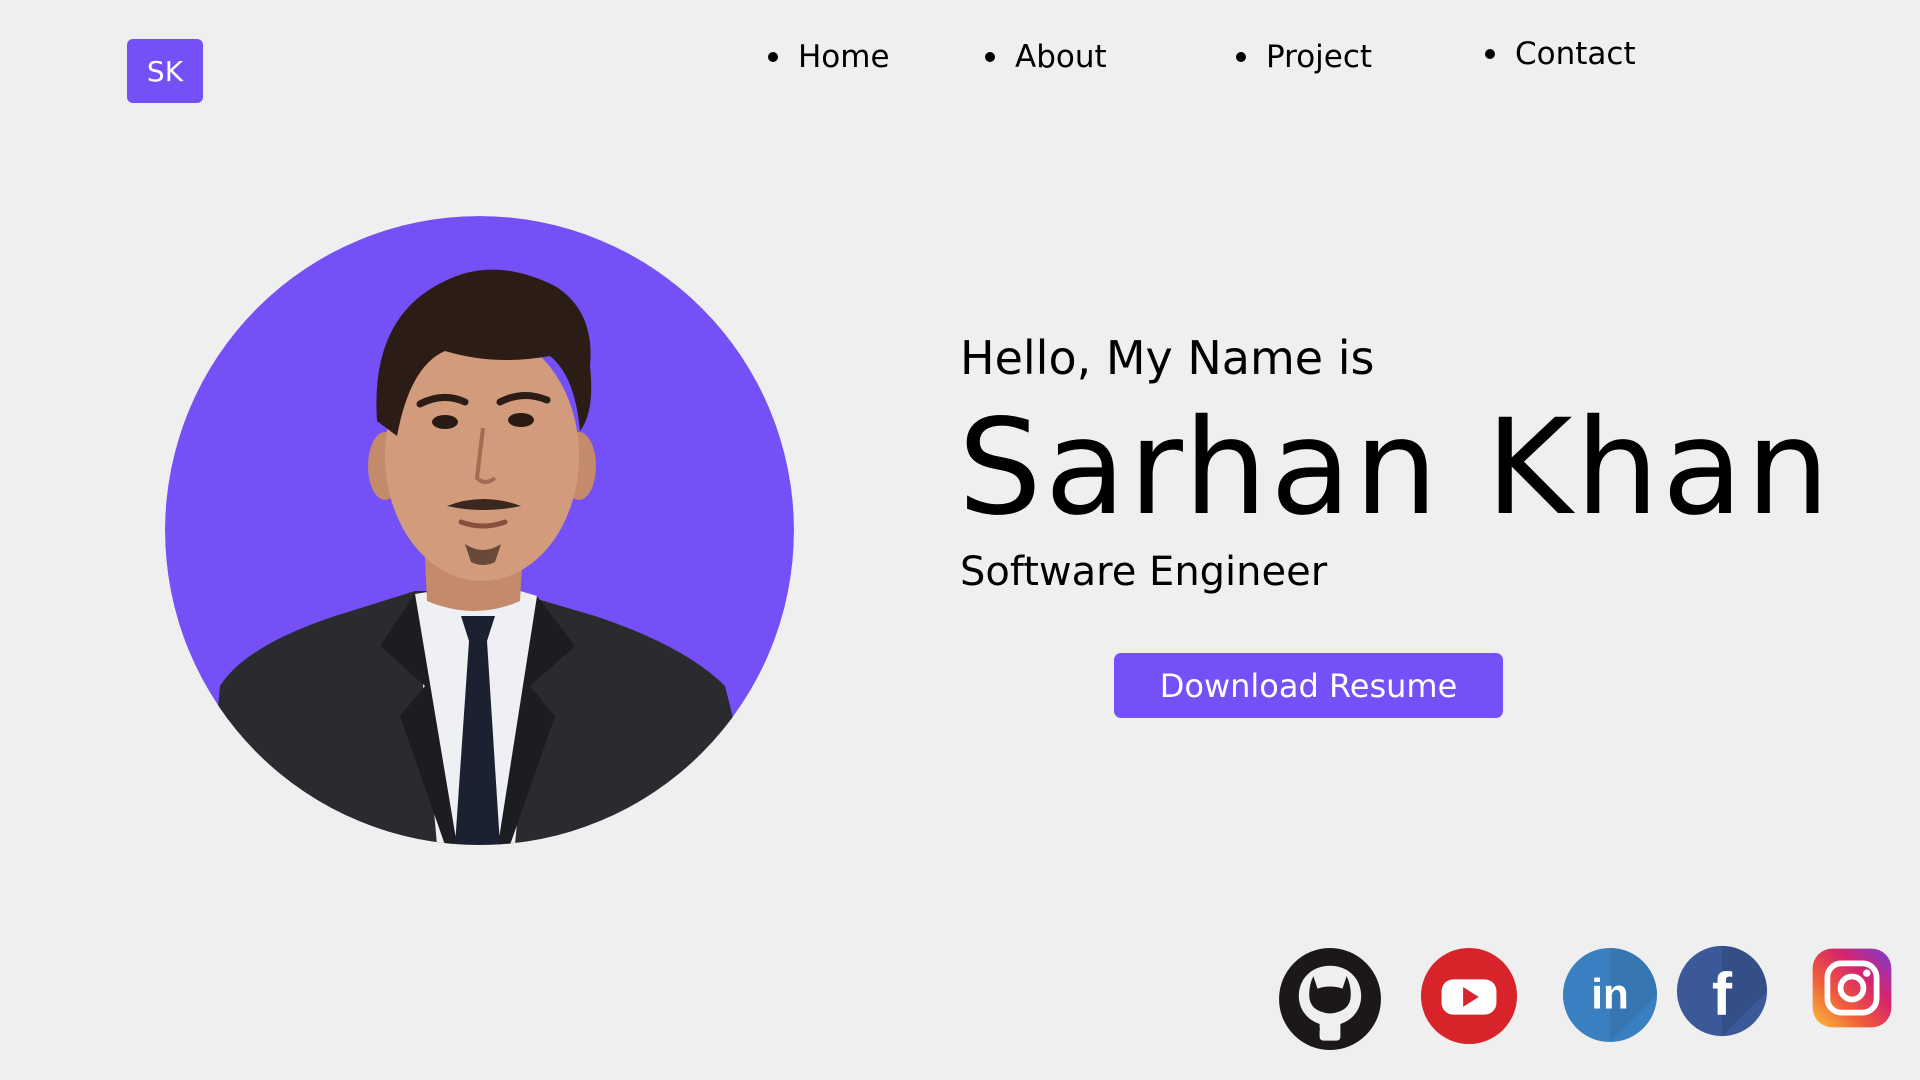 The height and width of the screenshot is (1080, 1920). I want to click on github-icon, so click(1330, 999).